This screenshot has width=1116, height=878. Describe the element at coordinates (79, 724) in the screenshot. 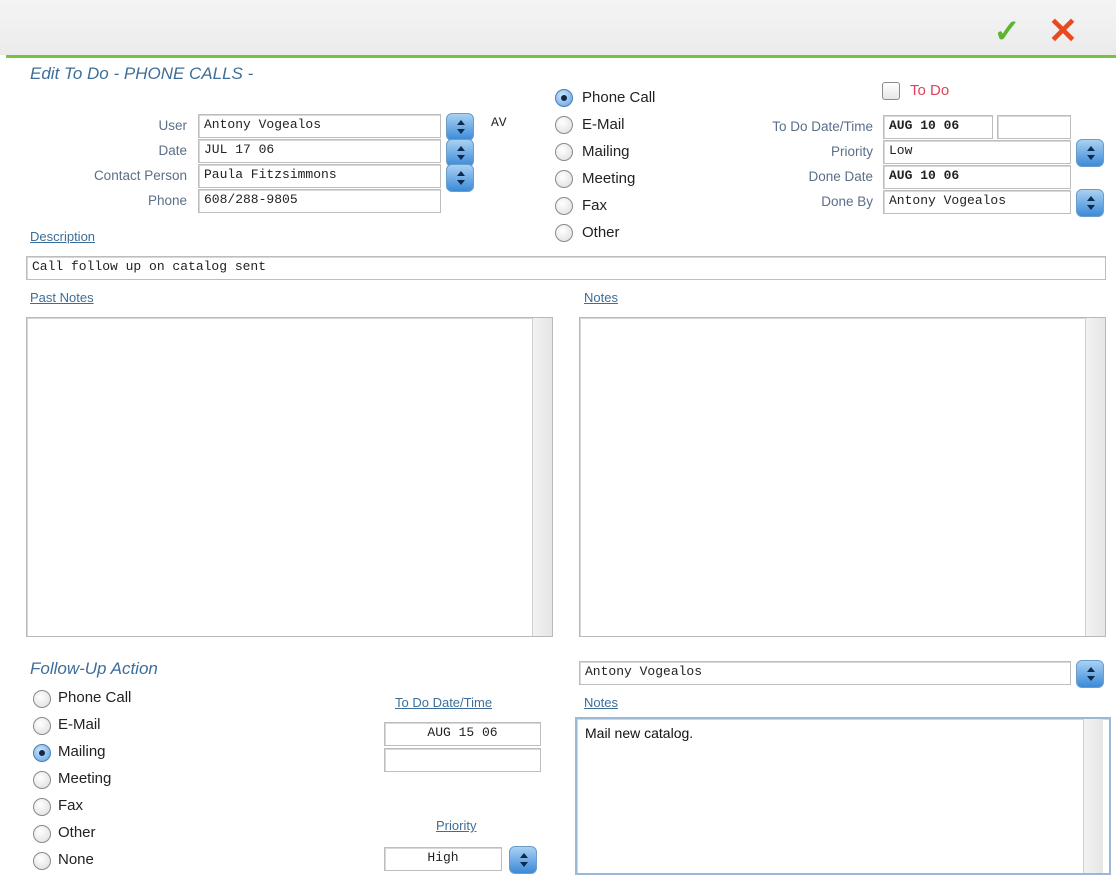

I see `followup-label-email: E-Mail` at that location.